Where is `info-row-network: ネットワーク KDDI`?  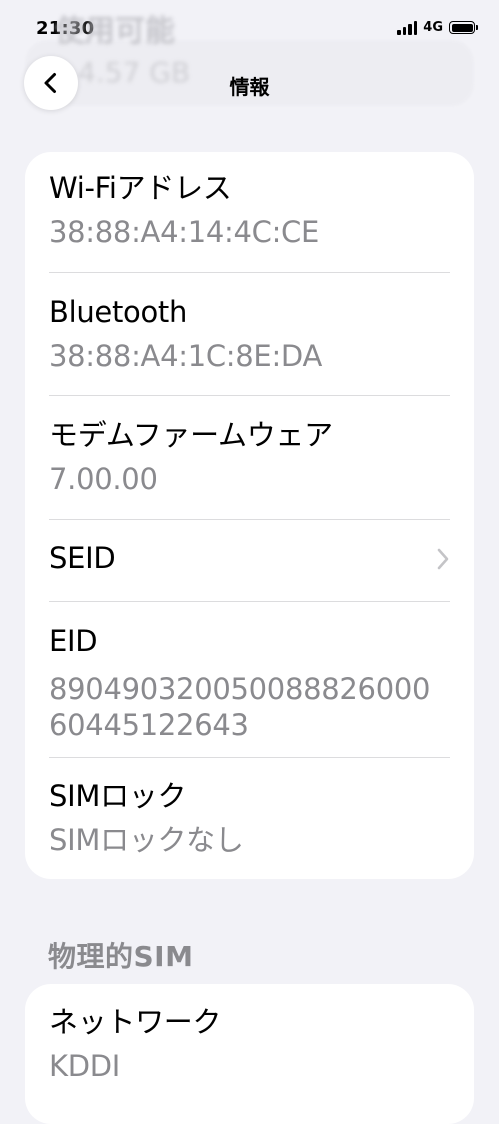 info-row-network: ネットワーク KDDI is located at coordinates (249, 1044).